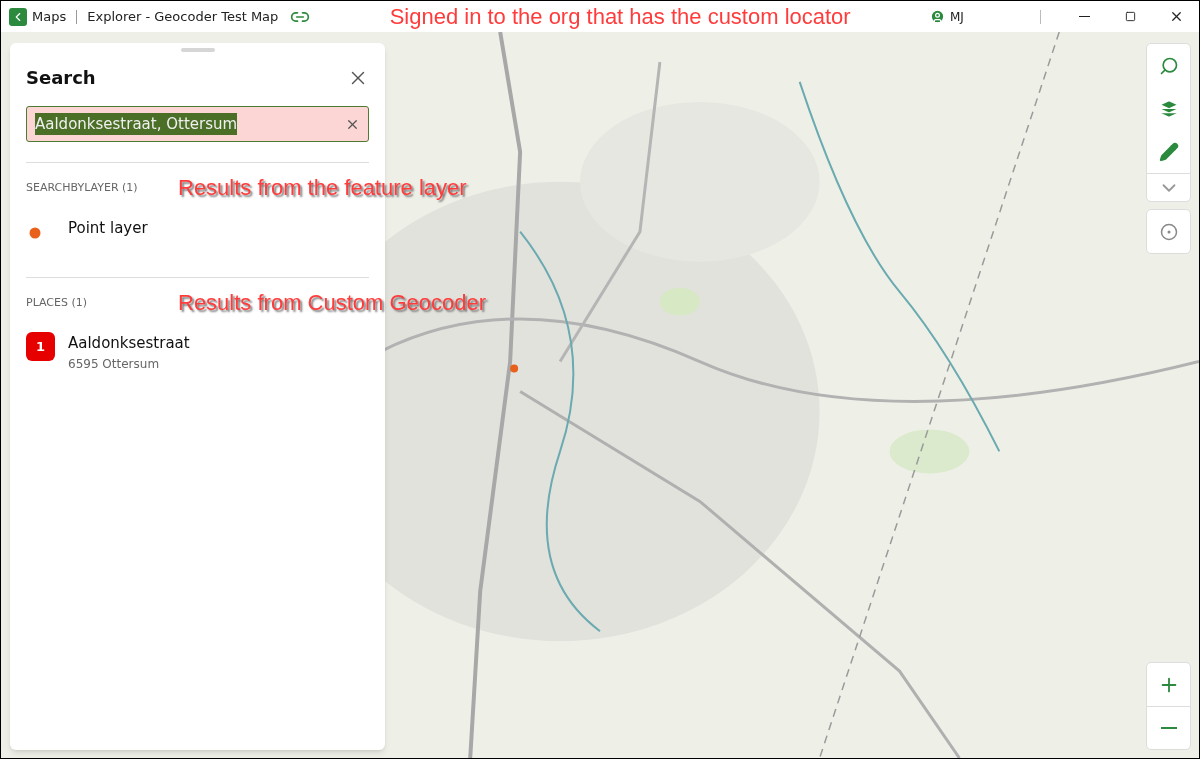 The width and height of the screenshot is (1200, 759). Describe the element at coordinates (108, 228) in the screenshot. I see `result-title: Point layer` at that location.